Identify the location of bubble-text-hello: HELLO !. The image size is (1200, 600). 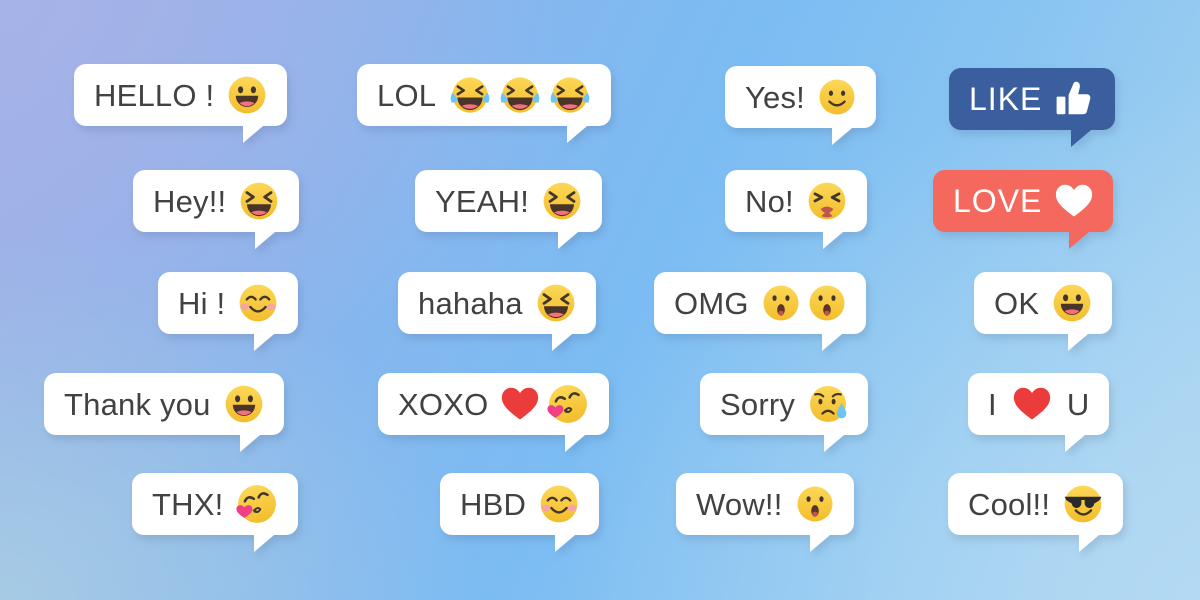
(154, 95).